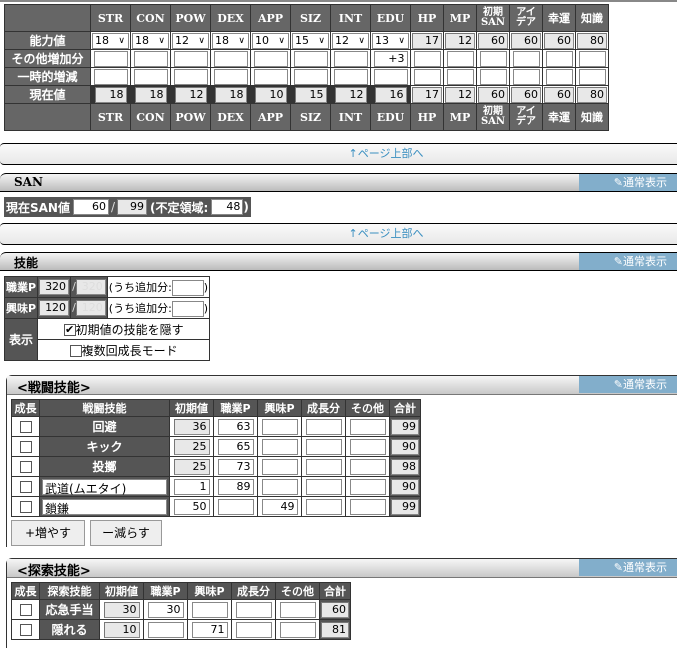 This screenshot has height=648, width=677. I want to click on skill-occupation-input: 63, so click(235, 426).